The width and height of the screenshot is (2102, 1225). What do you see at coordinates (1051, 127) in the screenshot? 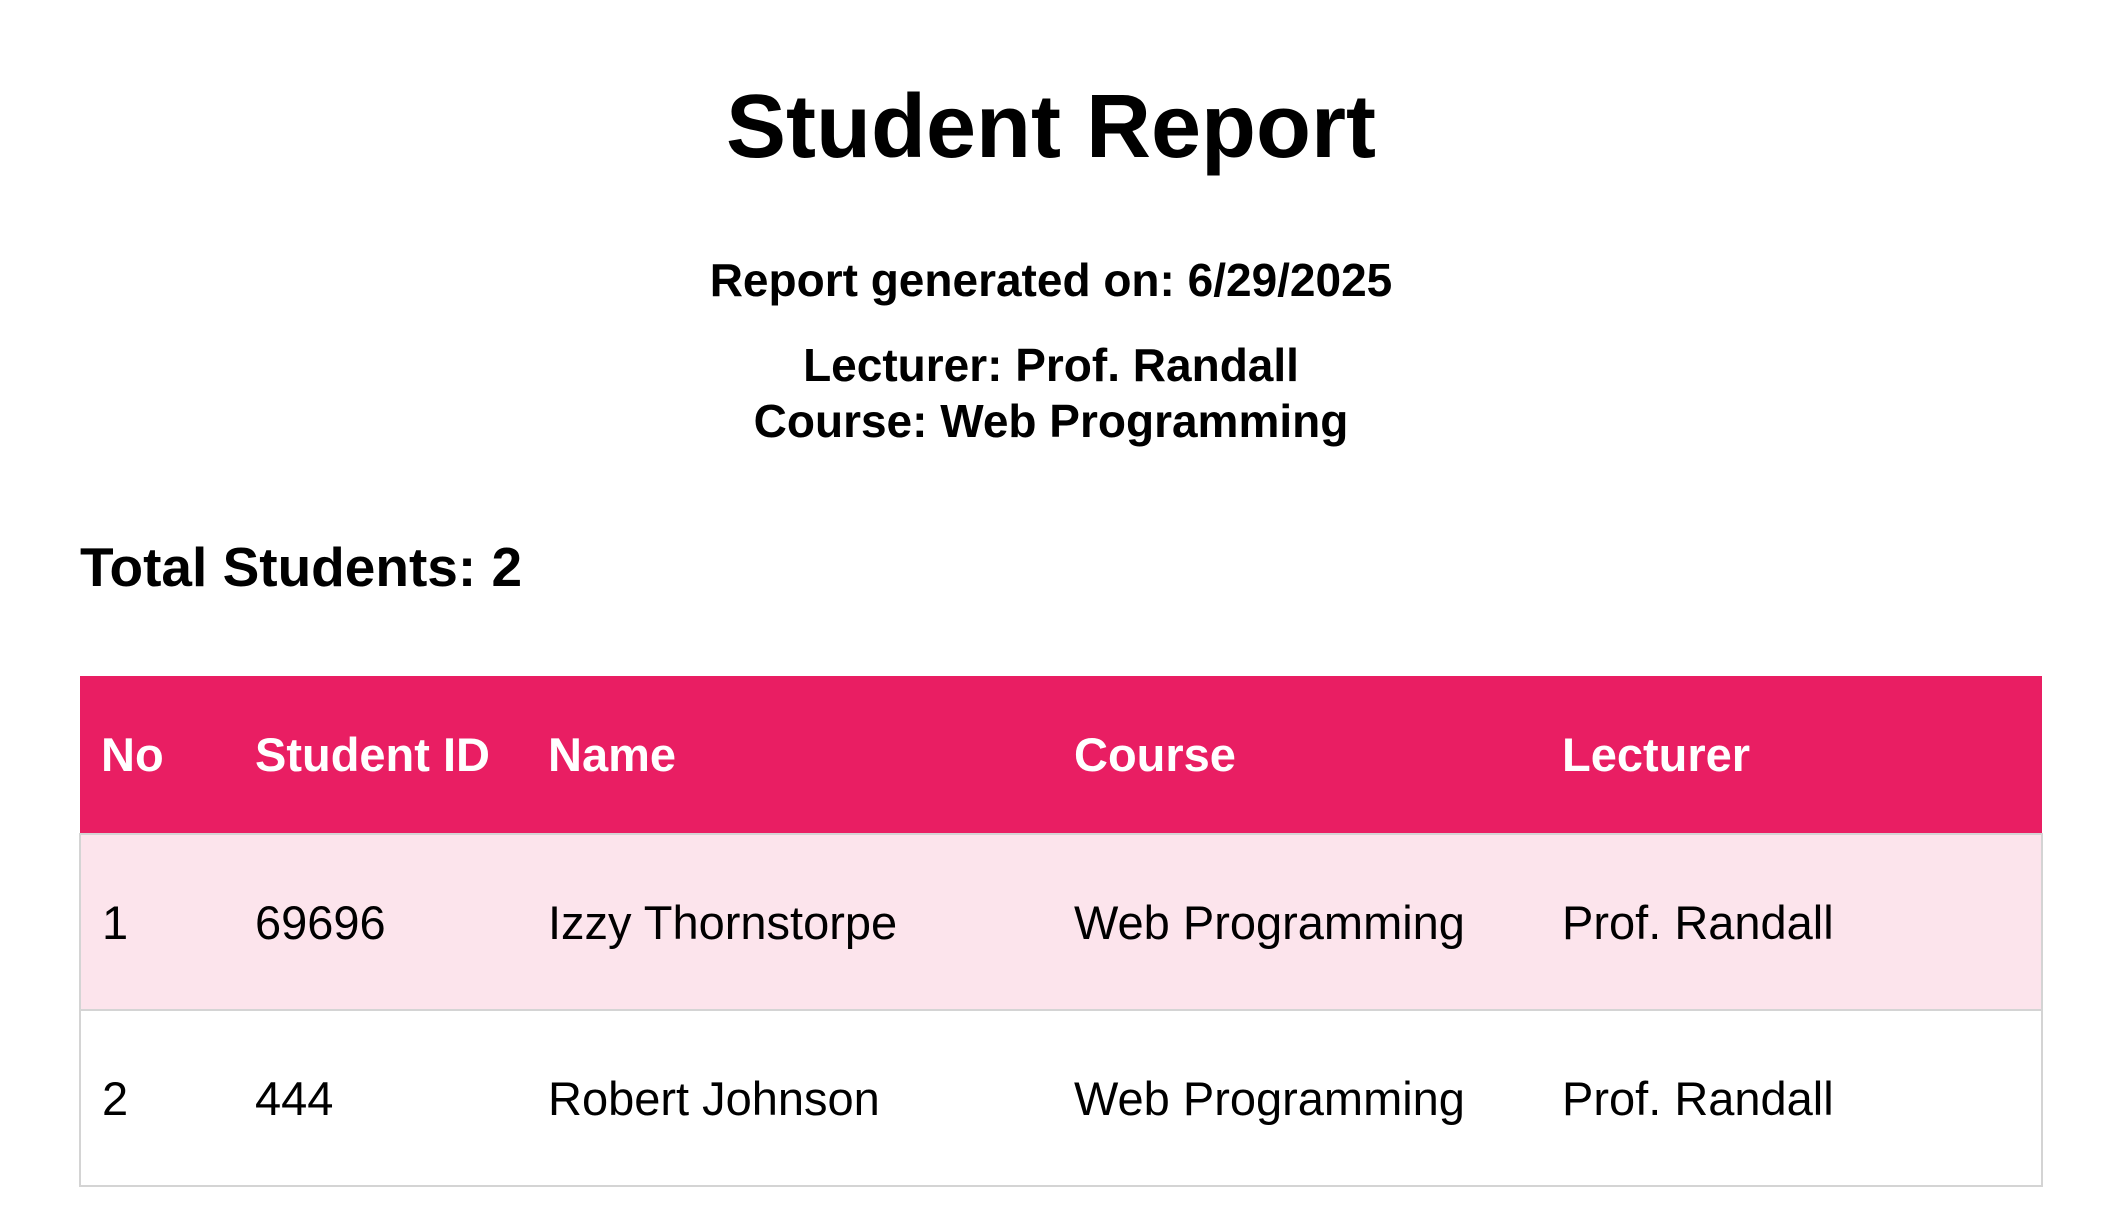
I see `page-title: Student Report` at bounding box center [1051, 127].